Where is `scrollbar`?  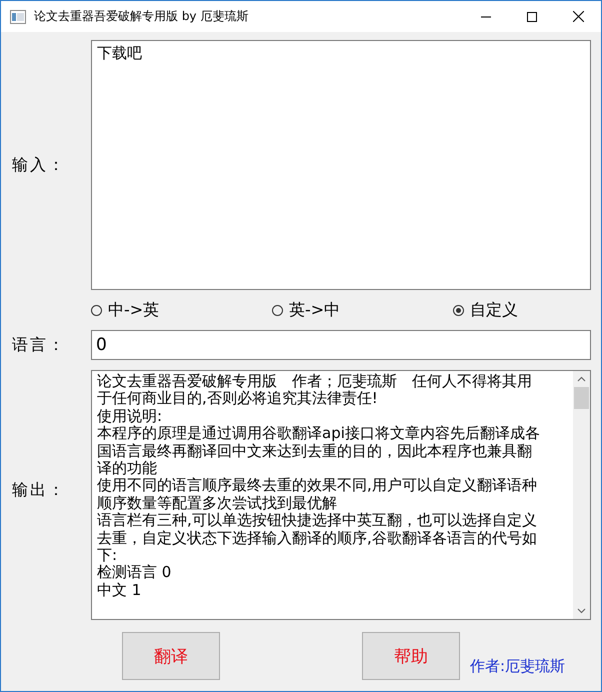
scrollbar is located at coordinates (581, 495).